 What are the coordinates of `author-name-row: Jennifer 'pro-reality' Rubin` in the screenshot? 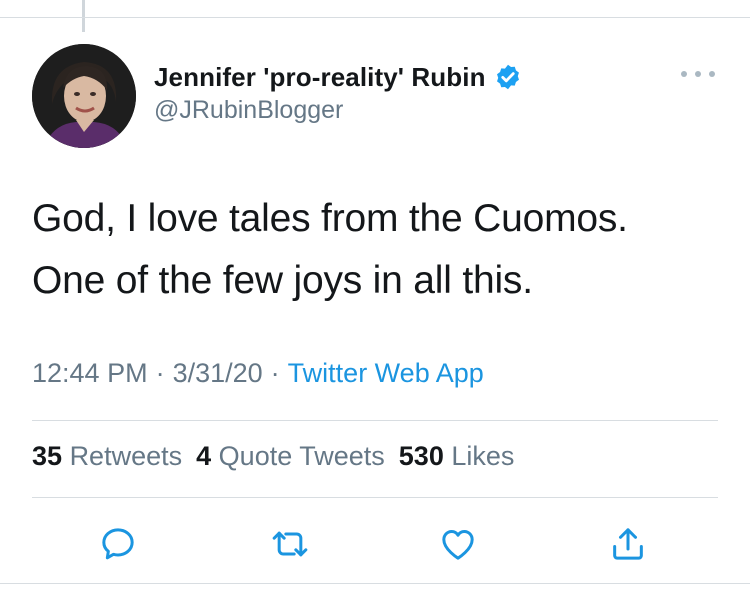 It's located at (338, 77).